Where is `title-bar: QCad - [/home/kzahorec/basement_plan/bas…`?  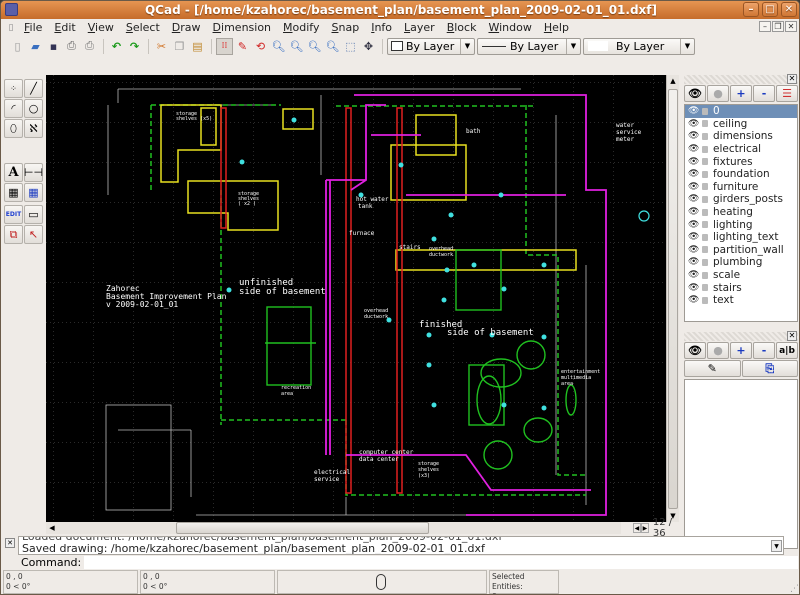 title-bar: QCad - [/home/kzahorec/basement_plan/bas… is located at coordinates (400, 10).